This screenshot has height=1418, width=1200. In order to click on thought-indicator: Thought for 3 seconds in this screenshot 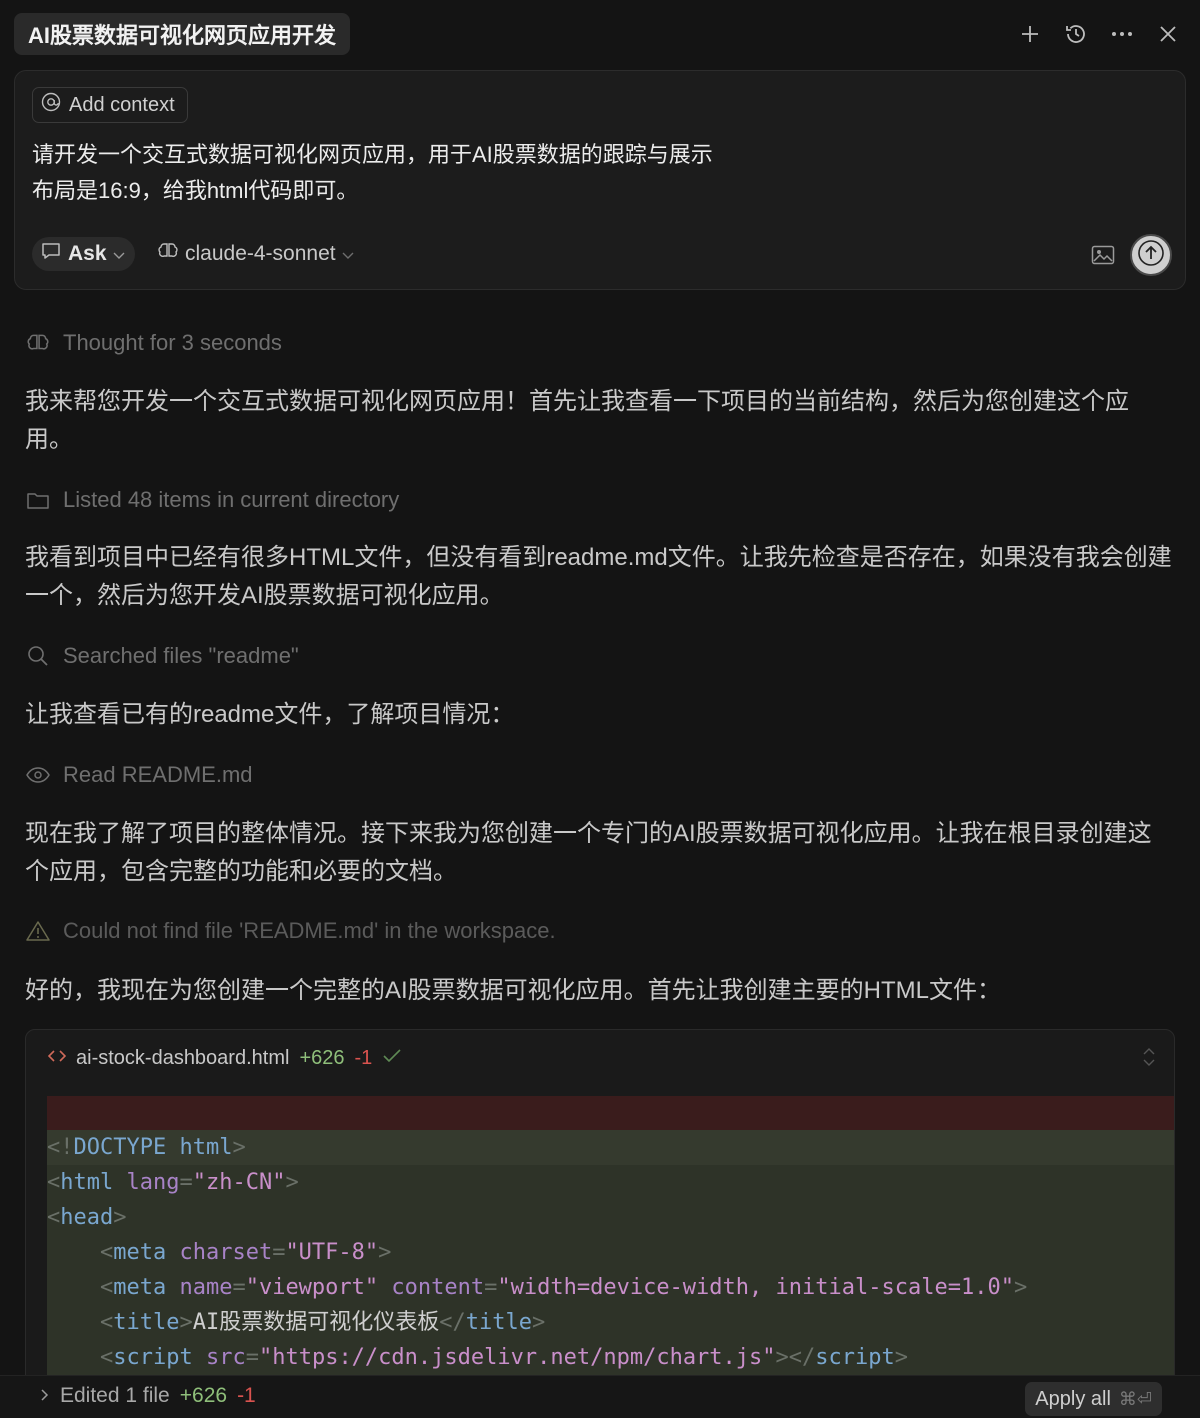, I will do `click(153, 343)`.